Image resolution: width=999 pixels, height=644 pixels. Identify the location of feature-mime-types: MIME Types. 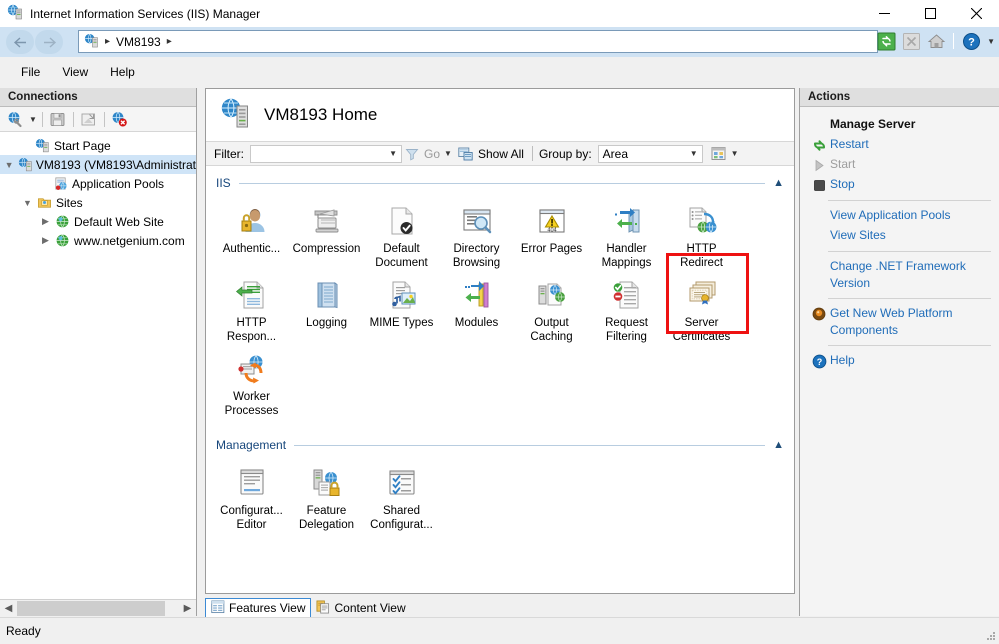
(401, 309).